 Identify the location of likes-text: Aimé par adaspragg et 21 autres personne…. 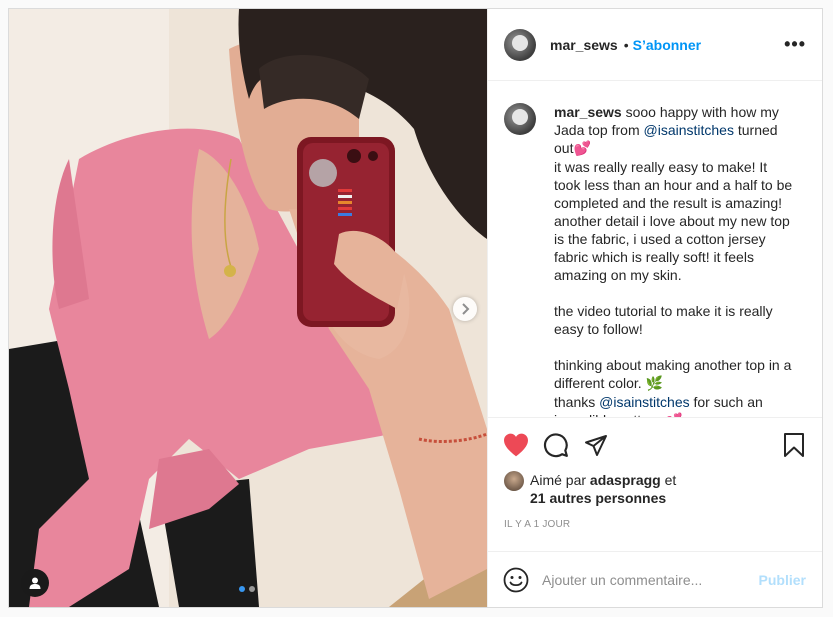
(603, 489).